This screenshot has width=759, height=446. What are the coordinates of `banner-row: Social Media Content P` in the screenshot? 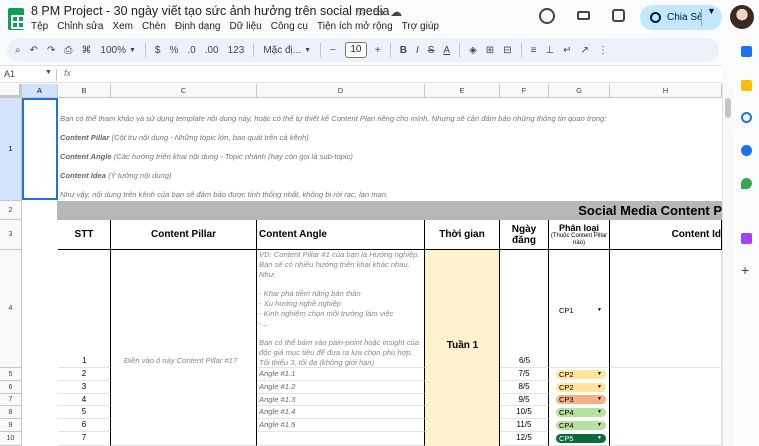 It's located at (389, 210).